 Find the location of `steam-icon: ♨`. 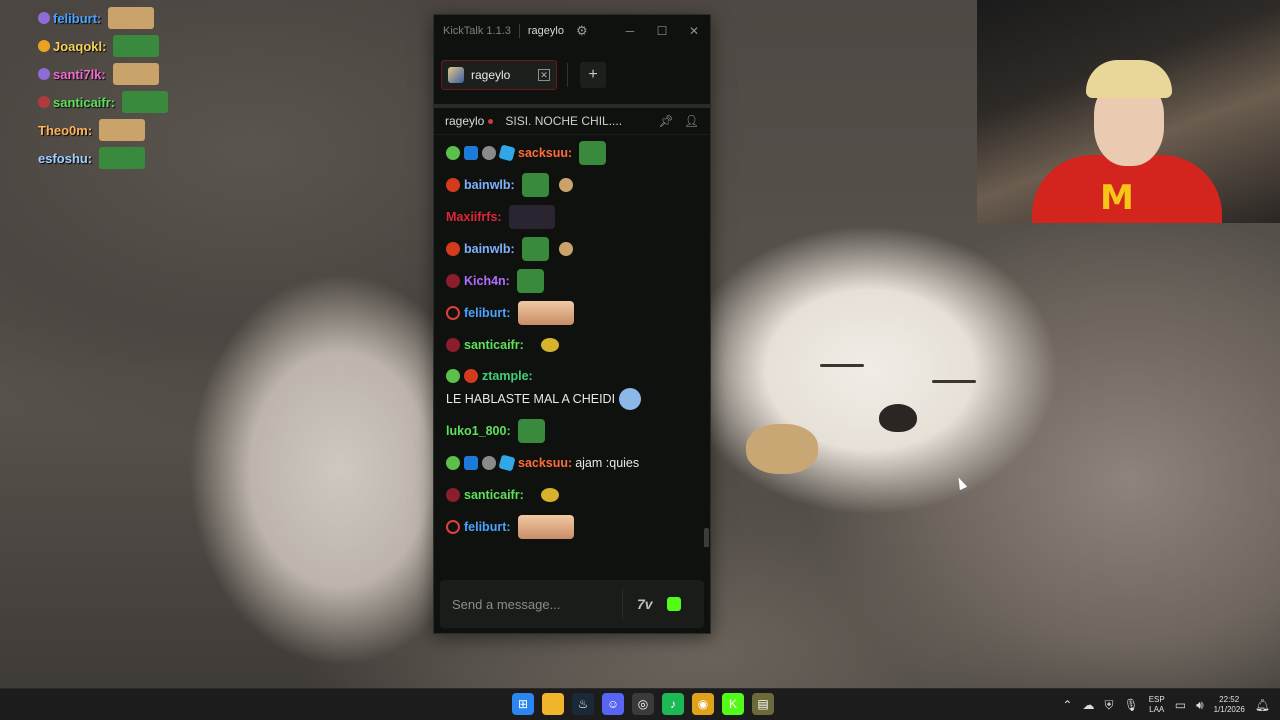

steam-icon: ♨ is located at coordinates (583, 704).